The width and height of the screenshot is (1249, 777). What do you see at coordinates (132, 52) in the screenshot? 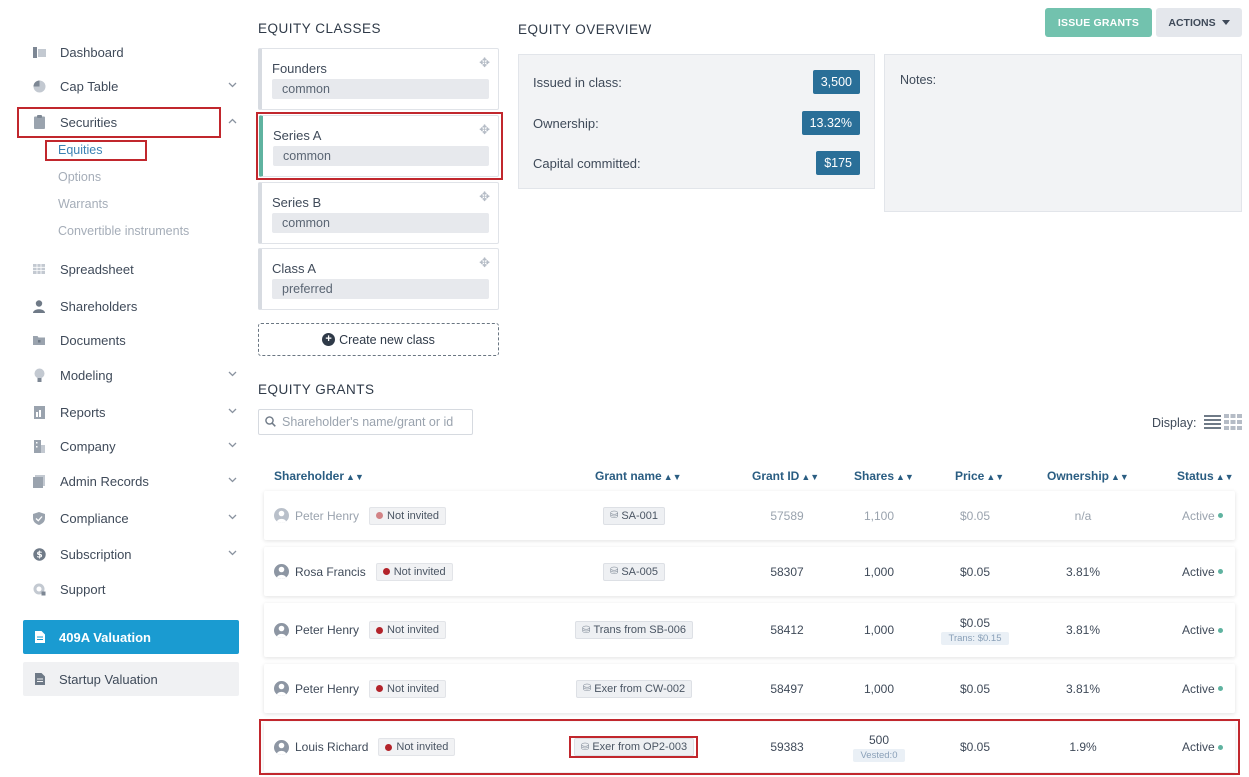
I see `sidebar-item-dashboard: Dashboard` at bounding box center [132, 52].